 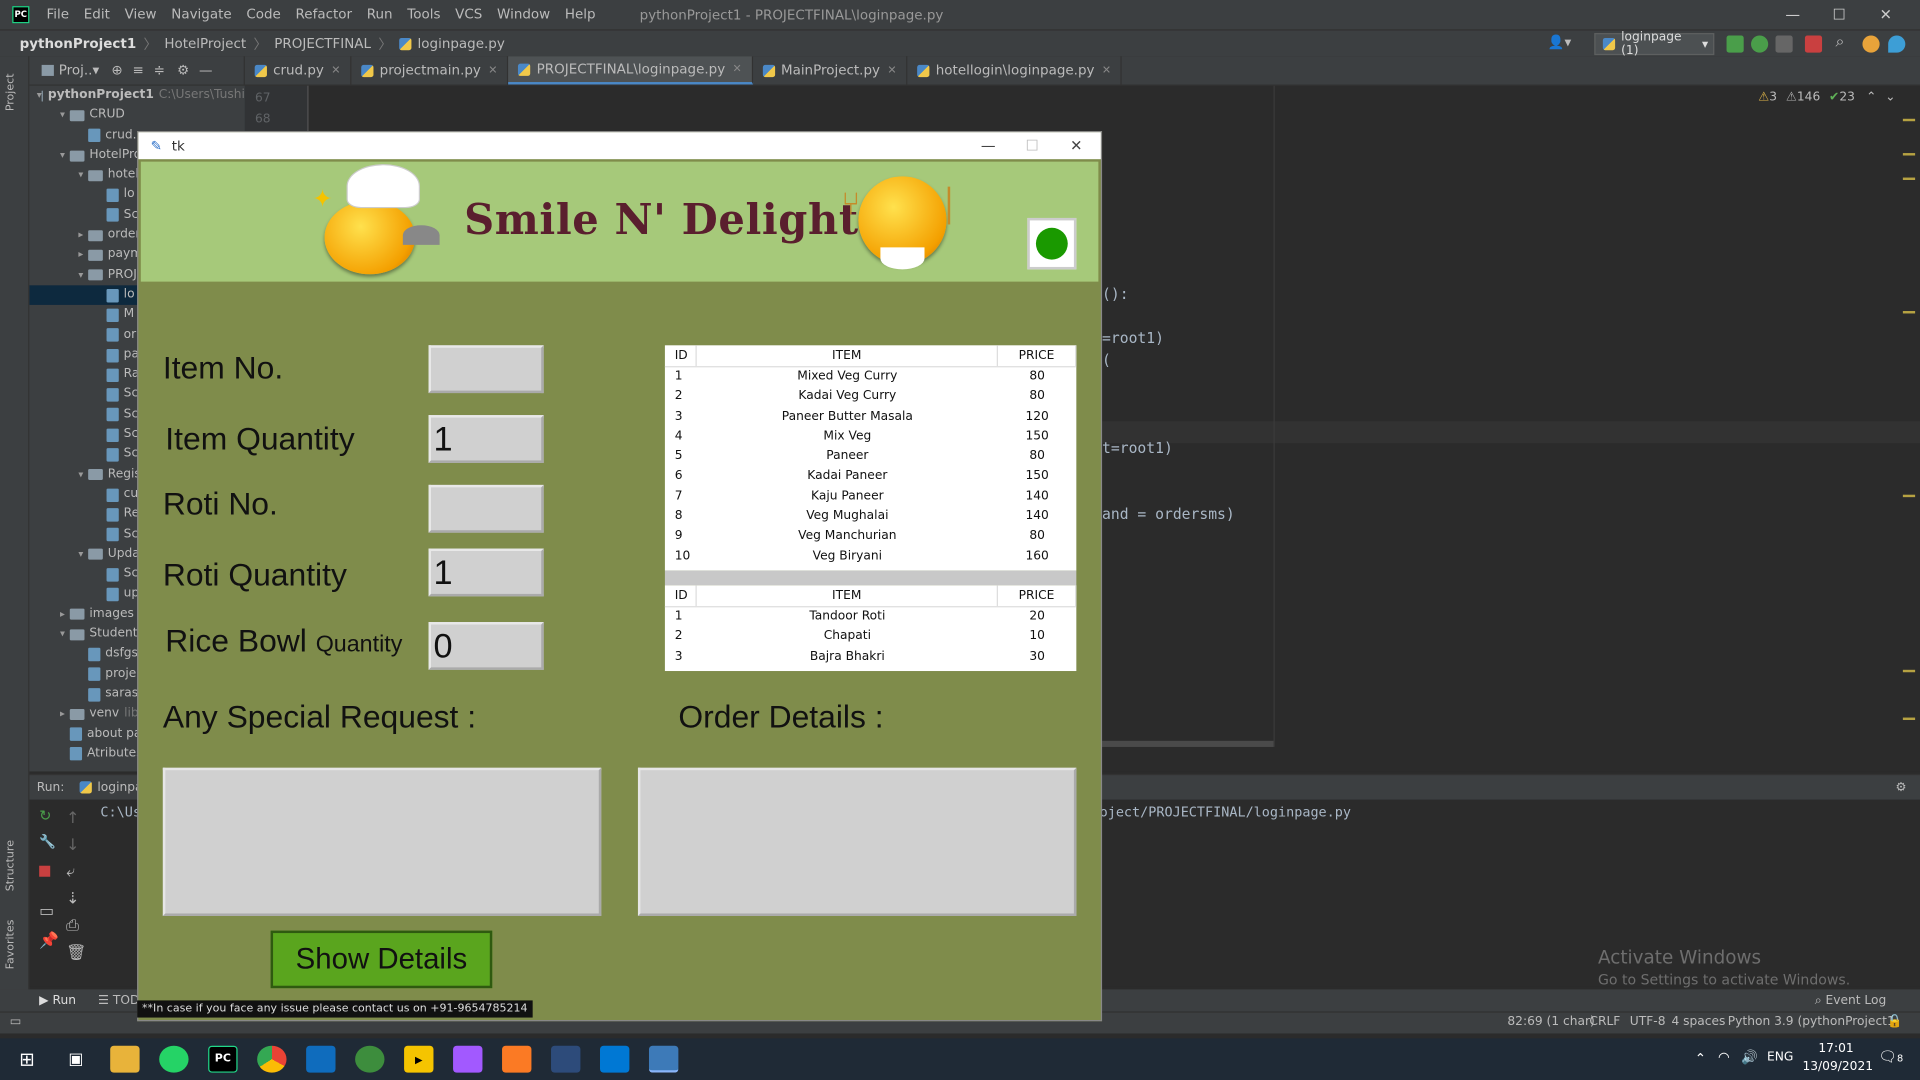 What do you see at coordinates (1780, 1057) in the screenshot?
I see `language-indicator: ENG` at bounding box center [1780, 1057].